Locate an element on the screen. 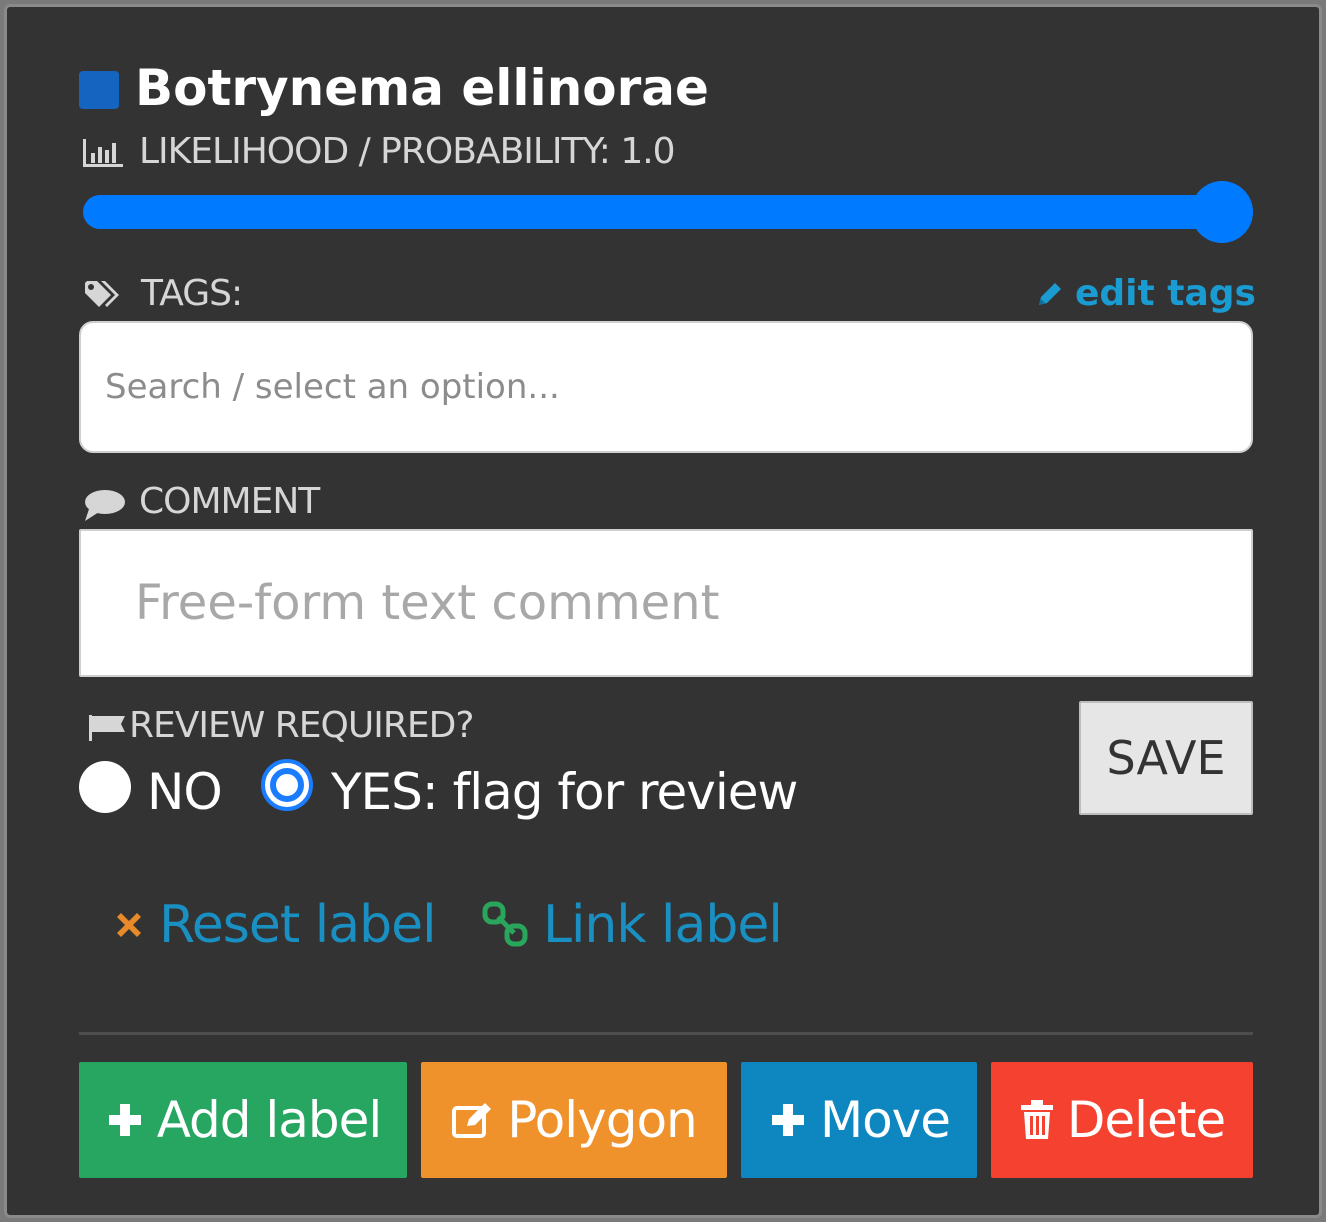  comment-label: COMMENT is located at coordinates (229, 501).